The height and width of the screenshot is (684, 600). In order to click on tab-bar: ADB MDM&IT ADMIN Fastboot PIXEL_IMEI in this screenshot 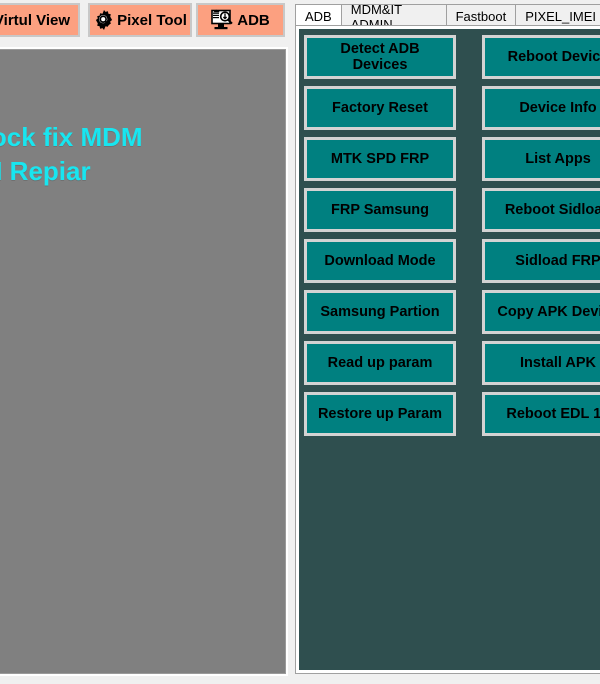, I will do `click(447, 17)`.